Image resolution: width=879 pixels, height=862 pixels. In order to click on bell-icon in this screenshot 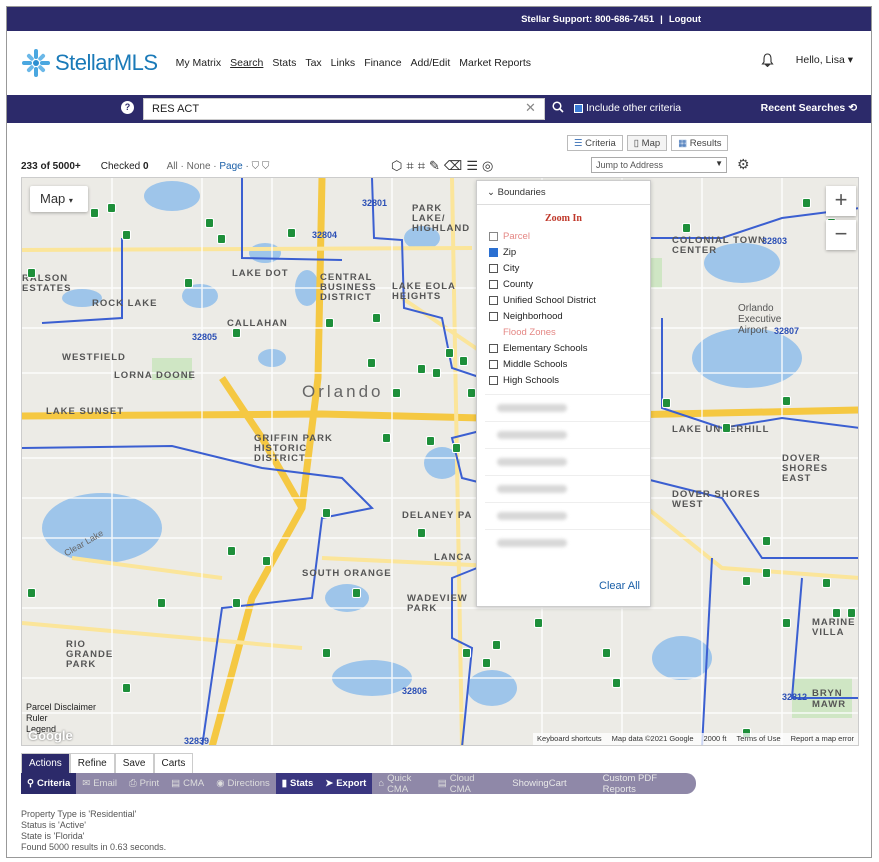, I will do `click(767, 60)`.